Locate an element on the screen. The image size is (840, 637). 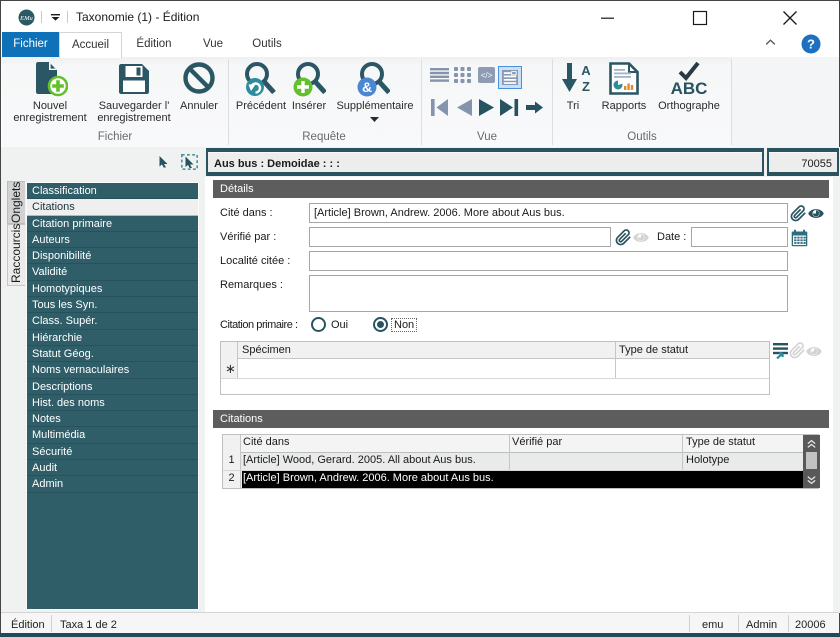
svg-text: EMu is located at coordinates (26, 18).